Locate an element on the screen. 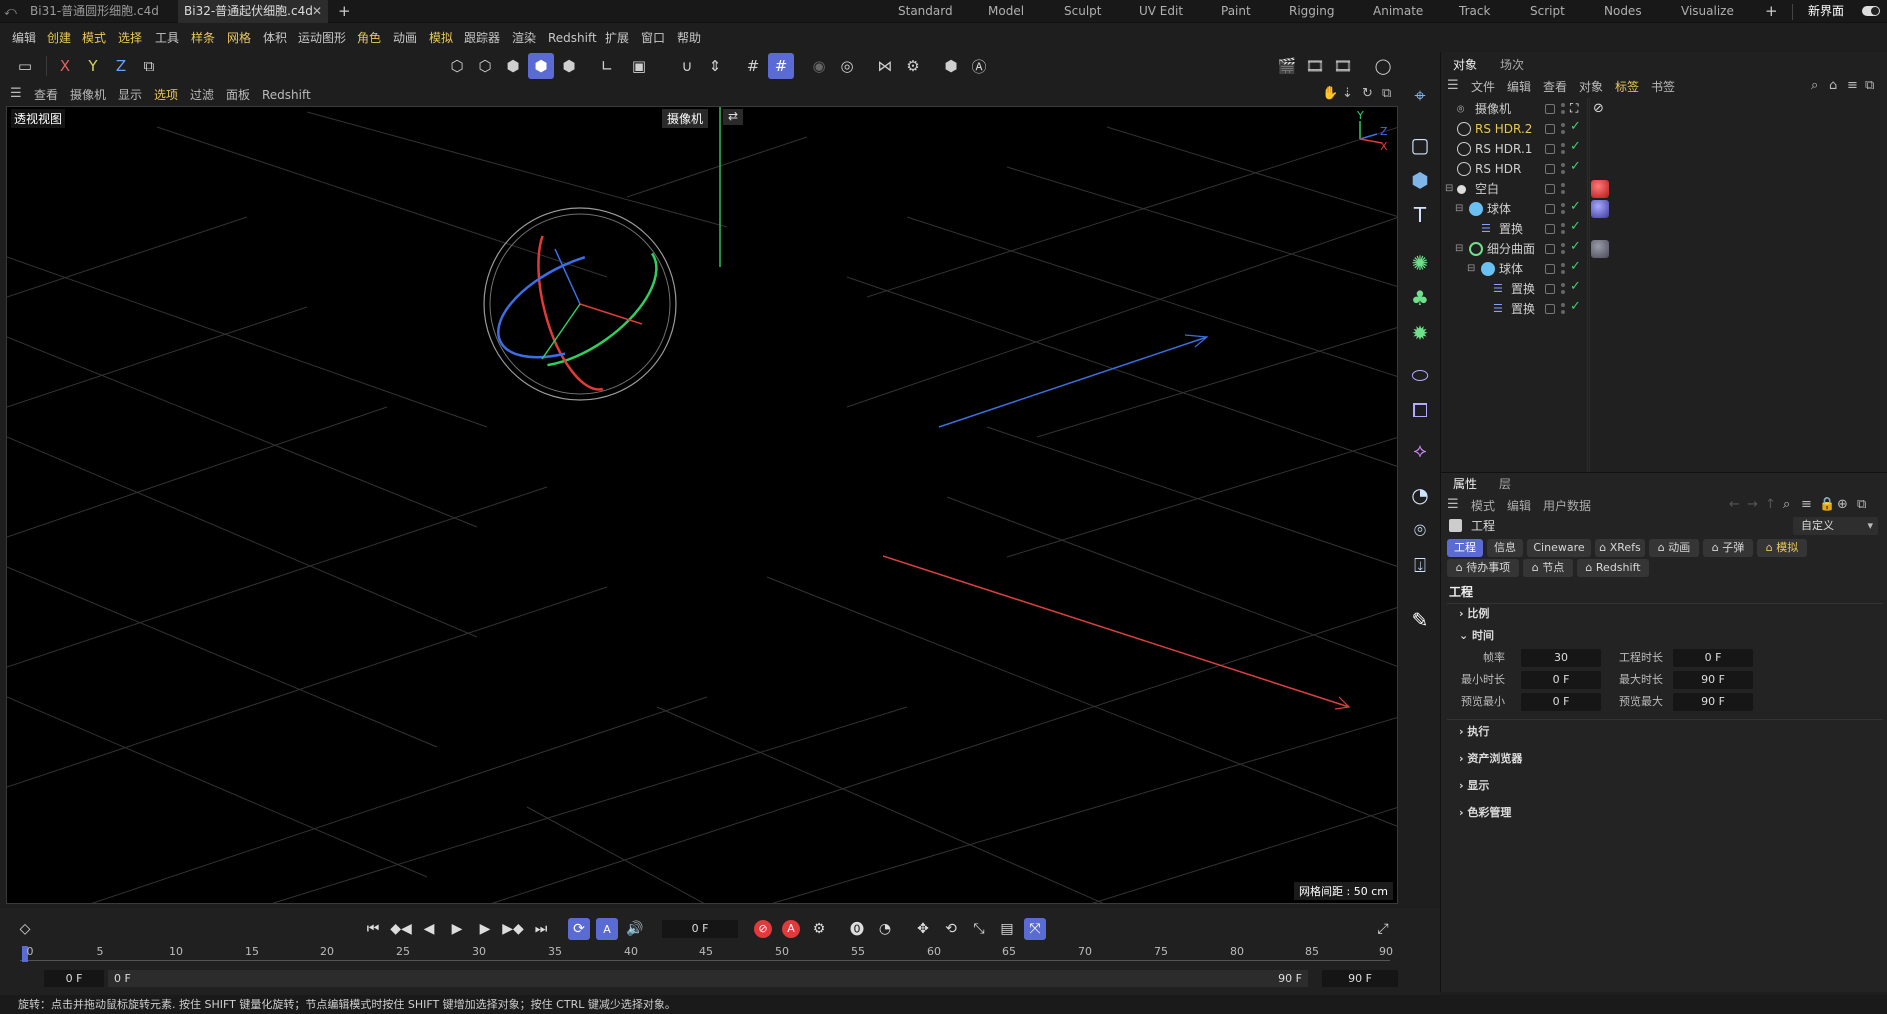  group-display: › 显示 is located at coordinates (1474, 786).